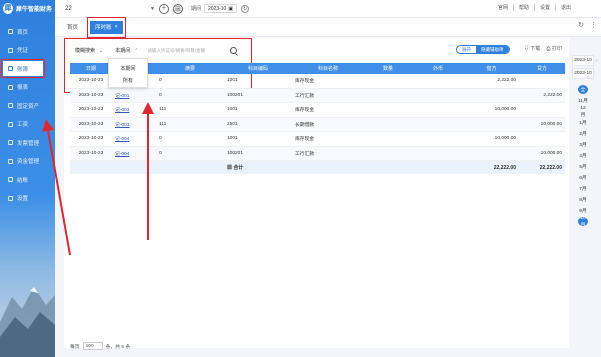  I want to click on grid-icon: ⊞, so click(177, 8).